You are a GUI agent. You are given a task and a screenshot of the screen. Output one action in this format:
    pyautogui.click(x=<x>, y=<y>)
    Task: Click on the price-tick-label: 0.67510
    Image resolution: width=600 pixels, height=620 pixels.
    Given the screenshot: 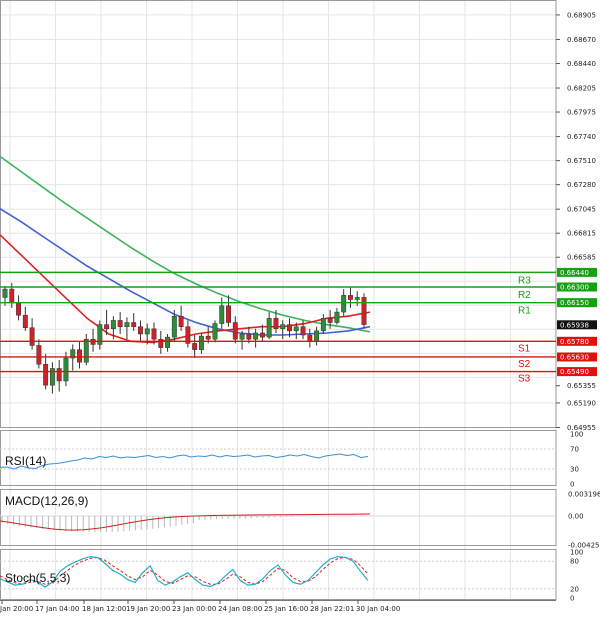 What is the action you would take?
    pyautogui.click(x=581, y=161)
    